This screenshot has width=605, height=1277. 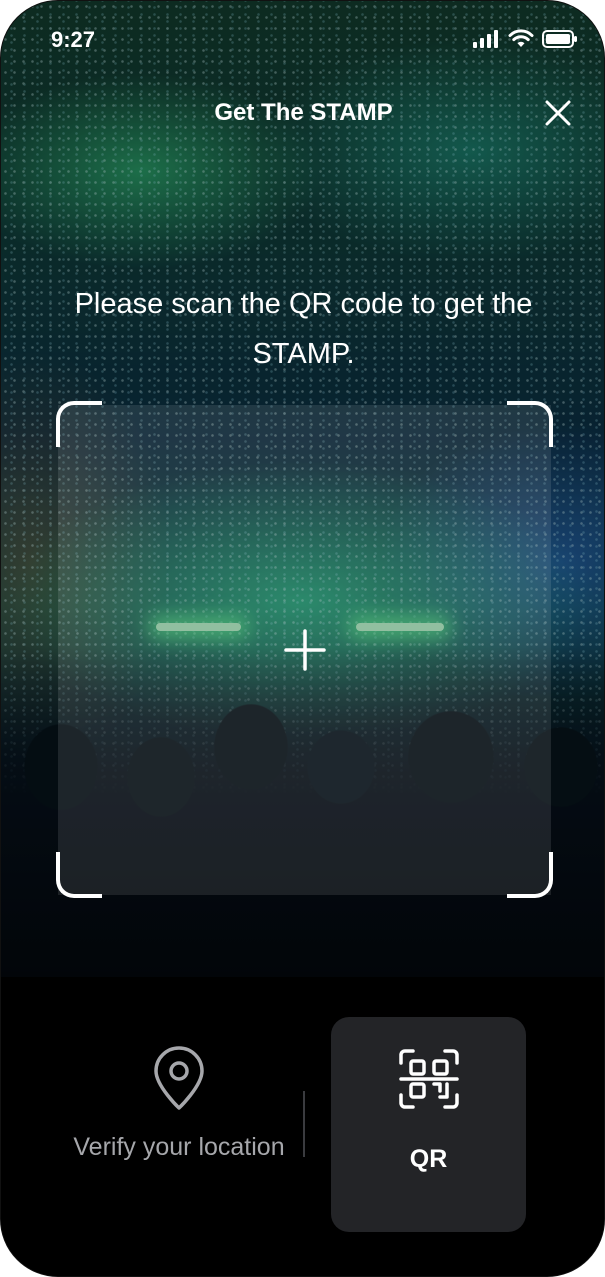 I want to click on options-divider, so click(x=304, y=1124).